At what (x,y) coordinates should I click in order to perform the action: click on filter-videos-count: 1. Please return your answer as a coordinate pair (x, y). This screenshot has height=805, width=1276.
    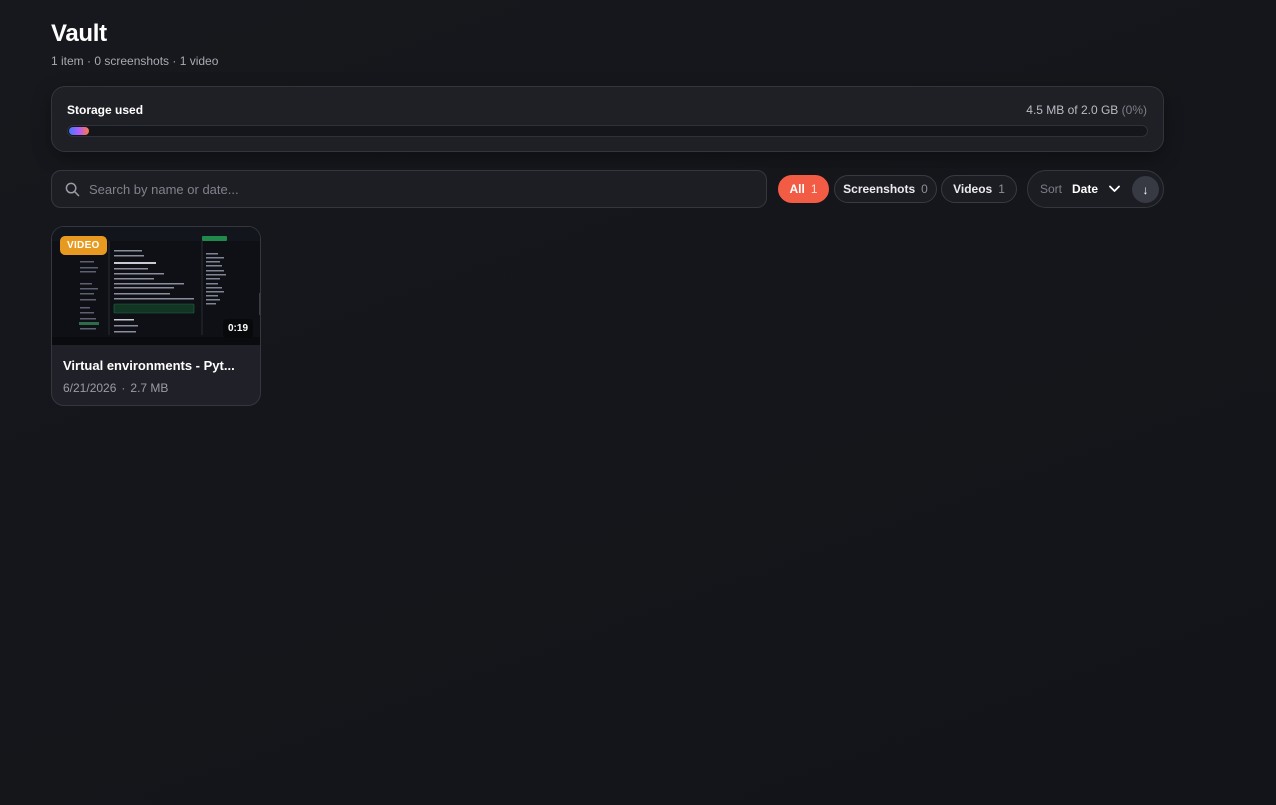
    Looking at the image, I should click on (1001, 189).